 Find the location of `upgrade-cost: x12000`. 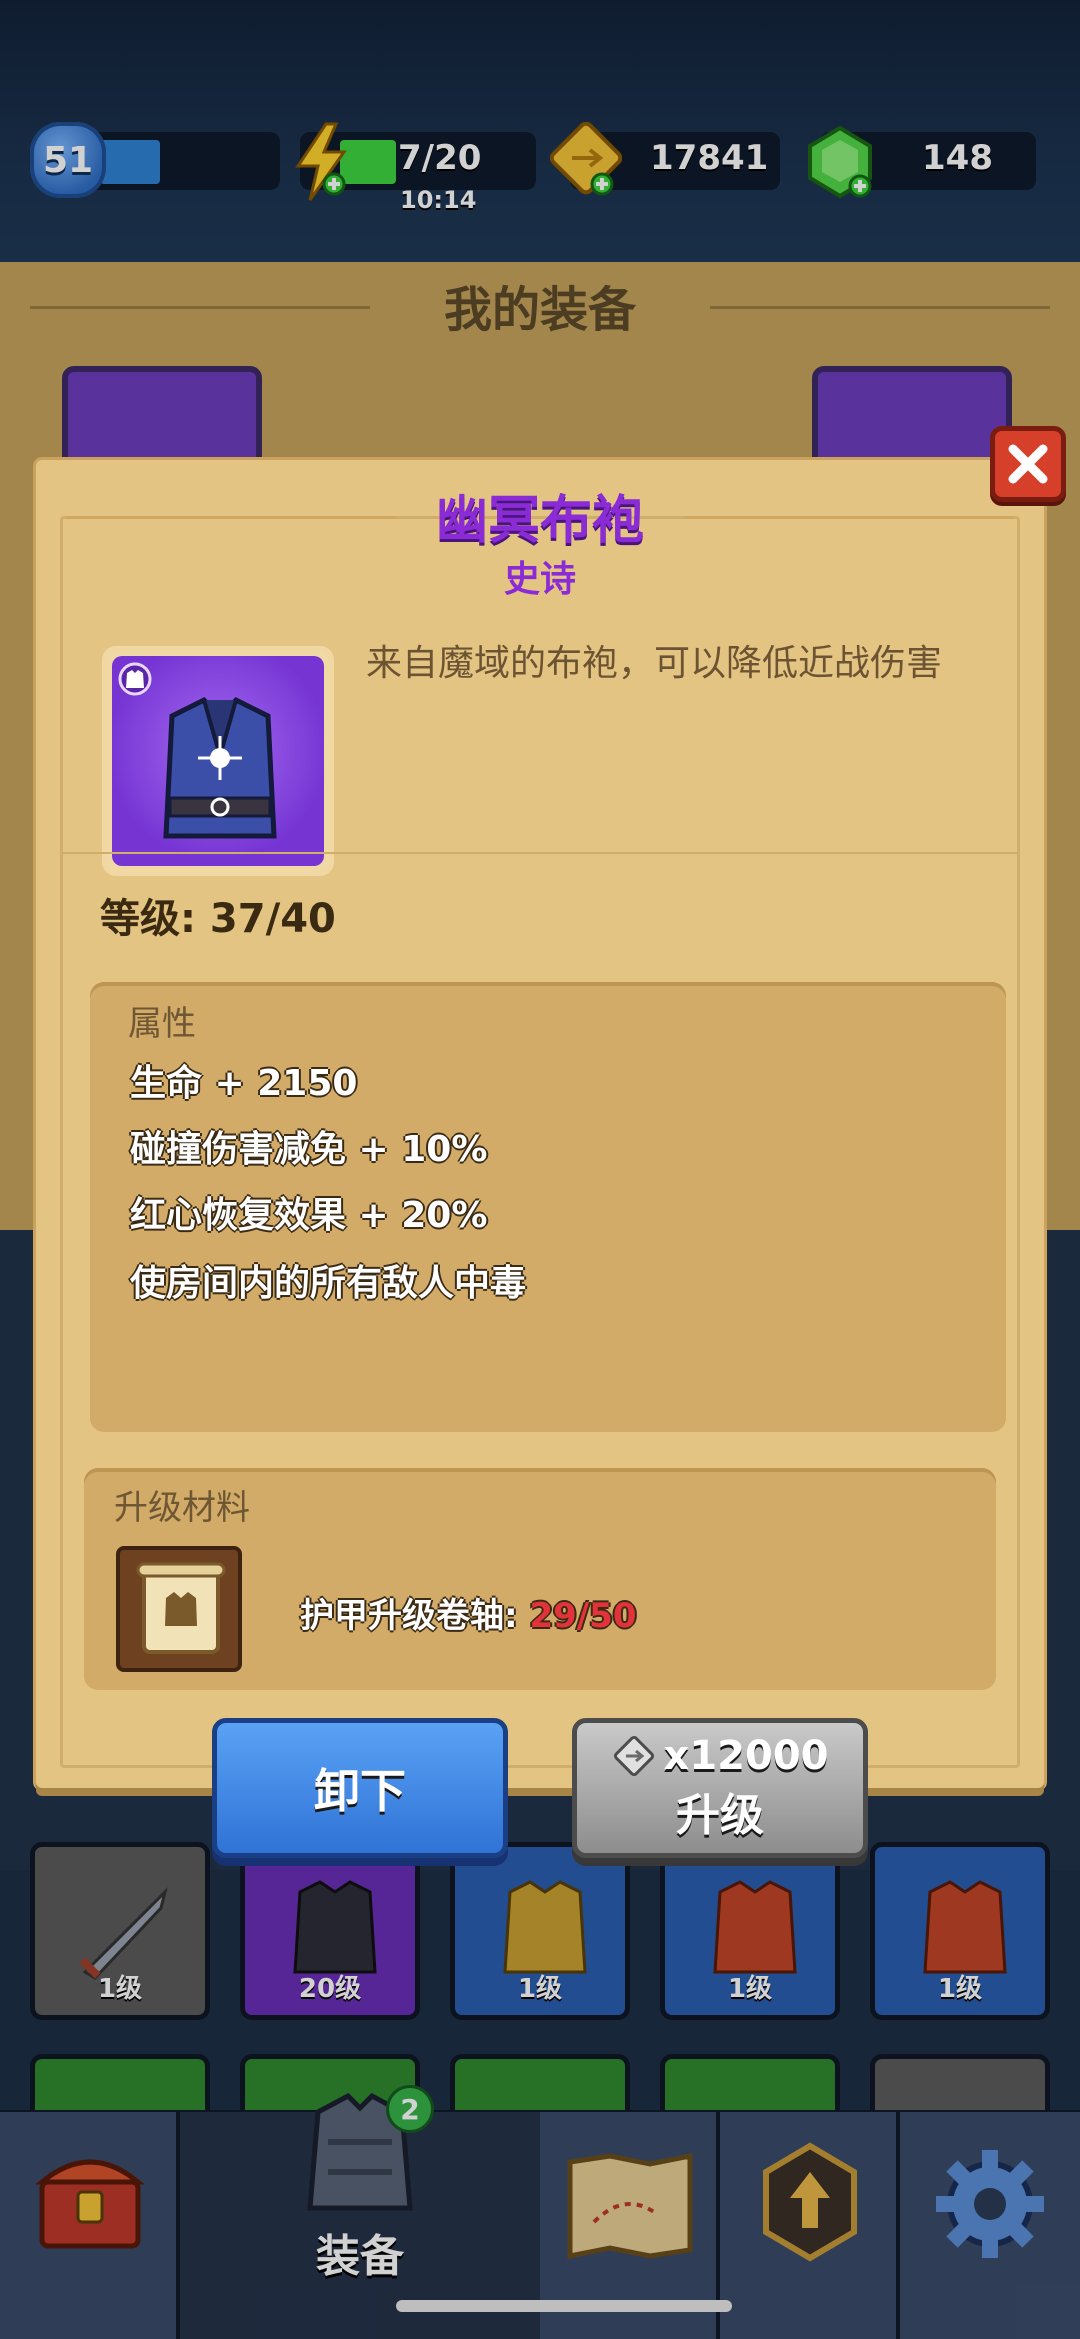

upgrade-cost: x12000 is located at coordinates (720, 1756).